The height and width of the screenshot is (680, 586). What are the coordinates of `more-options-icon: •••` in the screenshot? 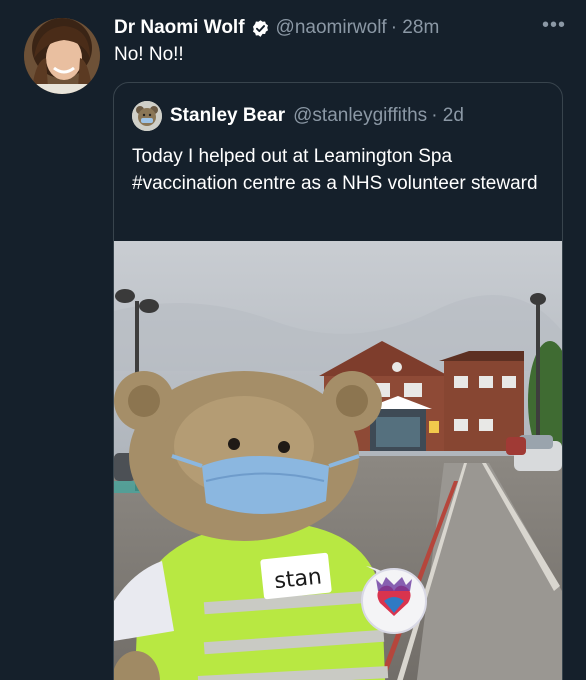 It's located at (554, 25).